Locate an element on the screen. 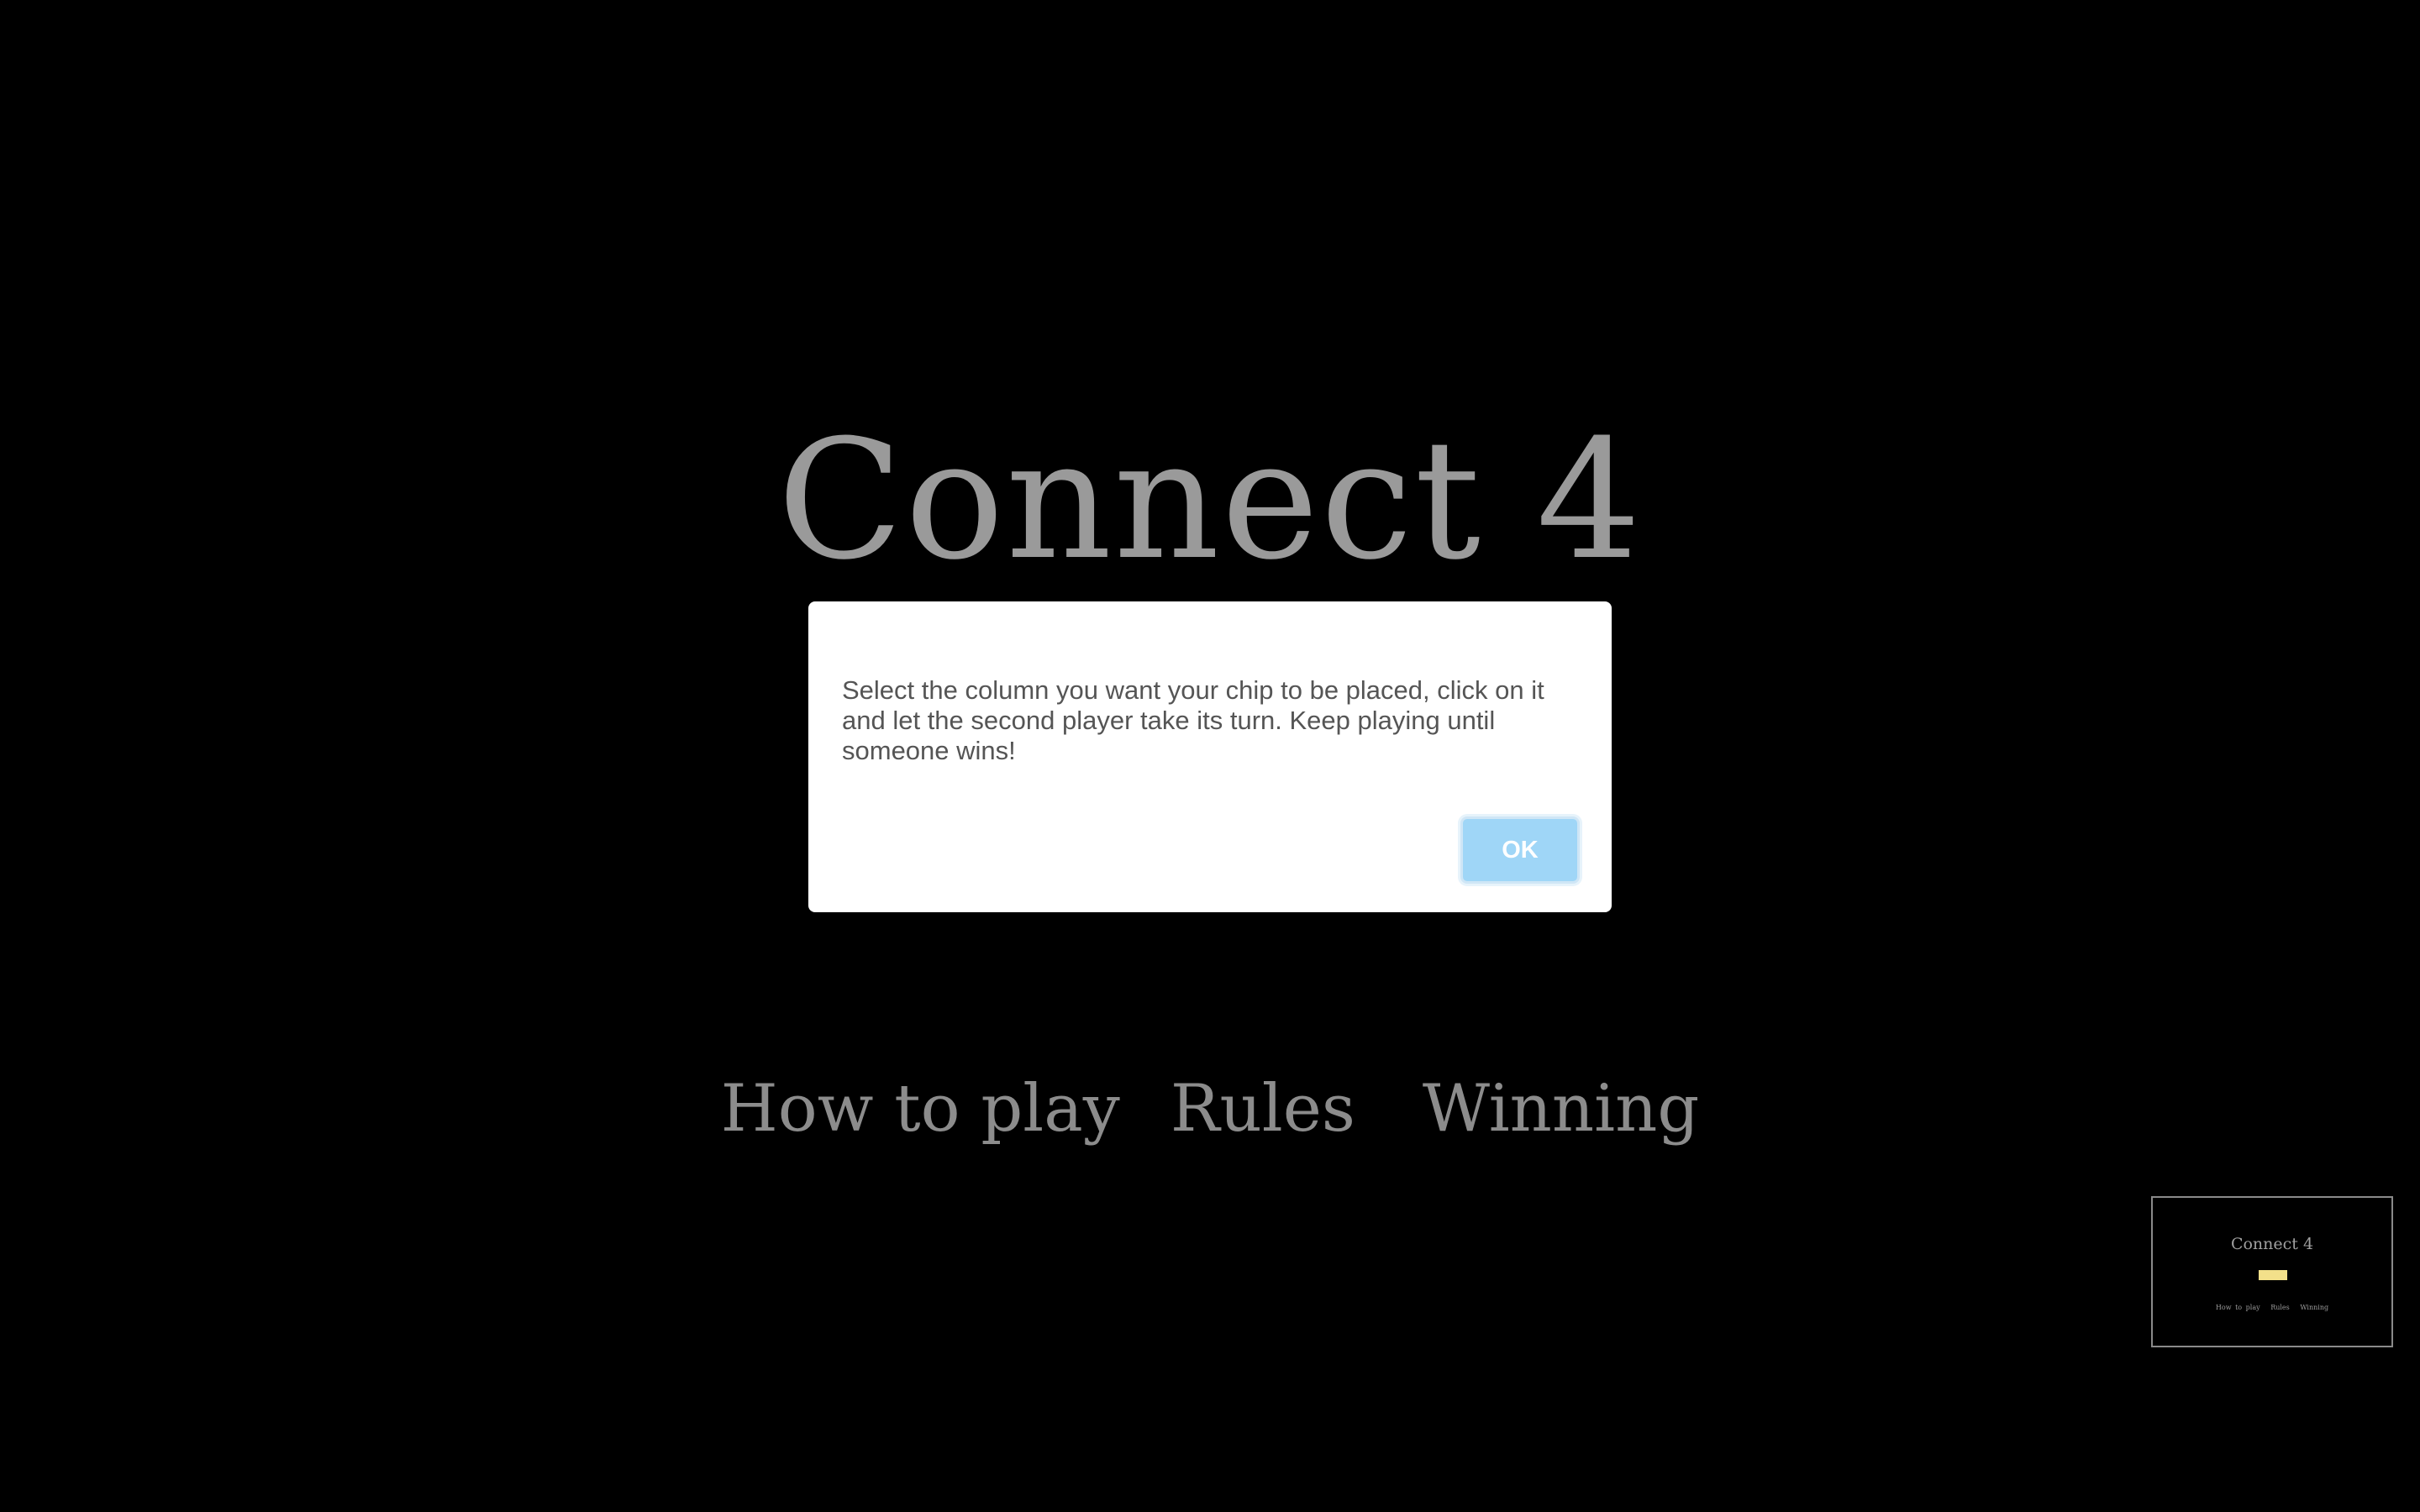 The width and height of the screenshot is (2420, 1512). preview-nav-how-to-play: How to play is located at coordinates (2237, 1307).